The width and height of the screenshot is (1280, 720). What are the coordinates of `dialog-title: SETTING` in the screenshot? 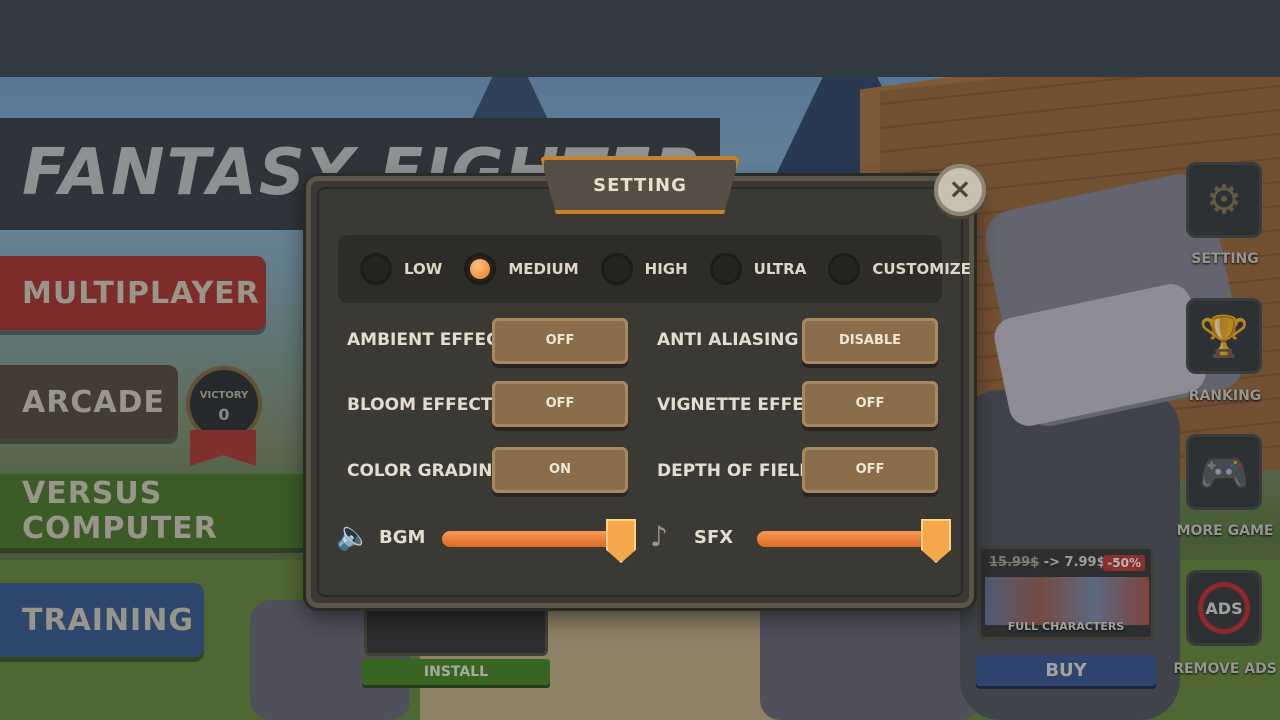 It's located at (640, 185).